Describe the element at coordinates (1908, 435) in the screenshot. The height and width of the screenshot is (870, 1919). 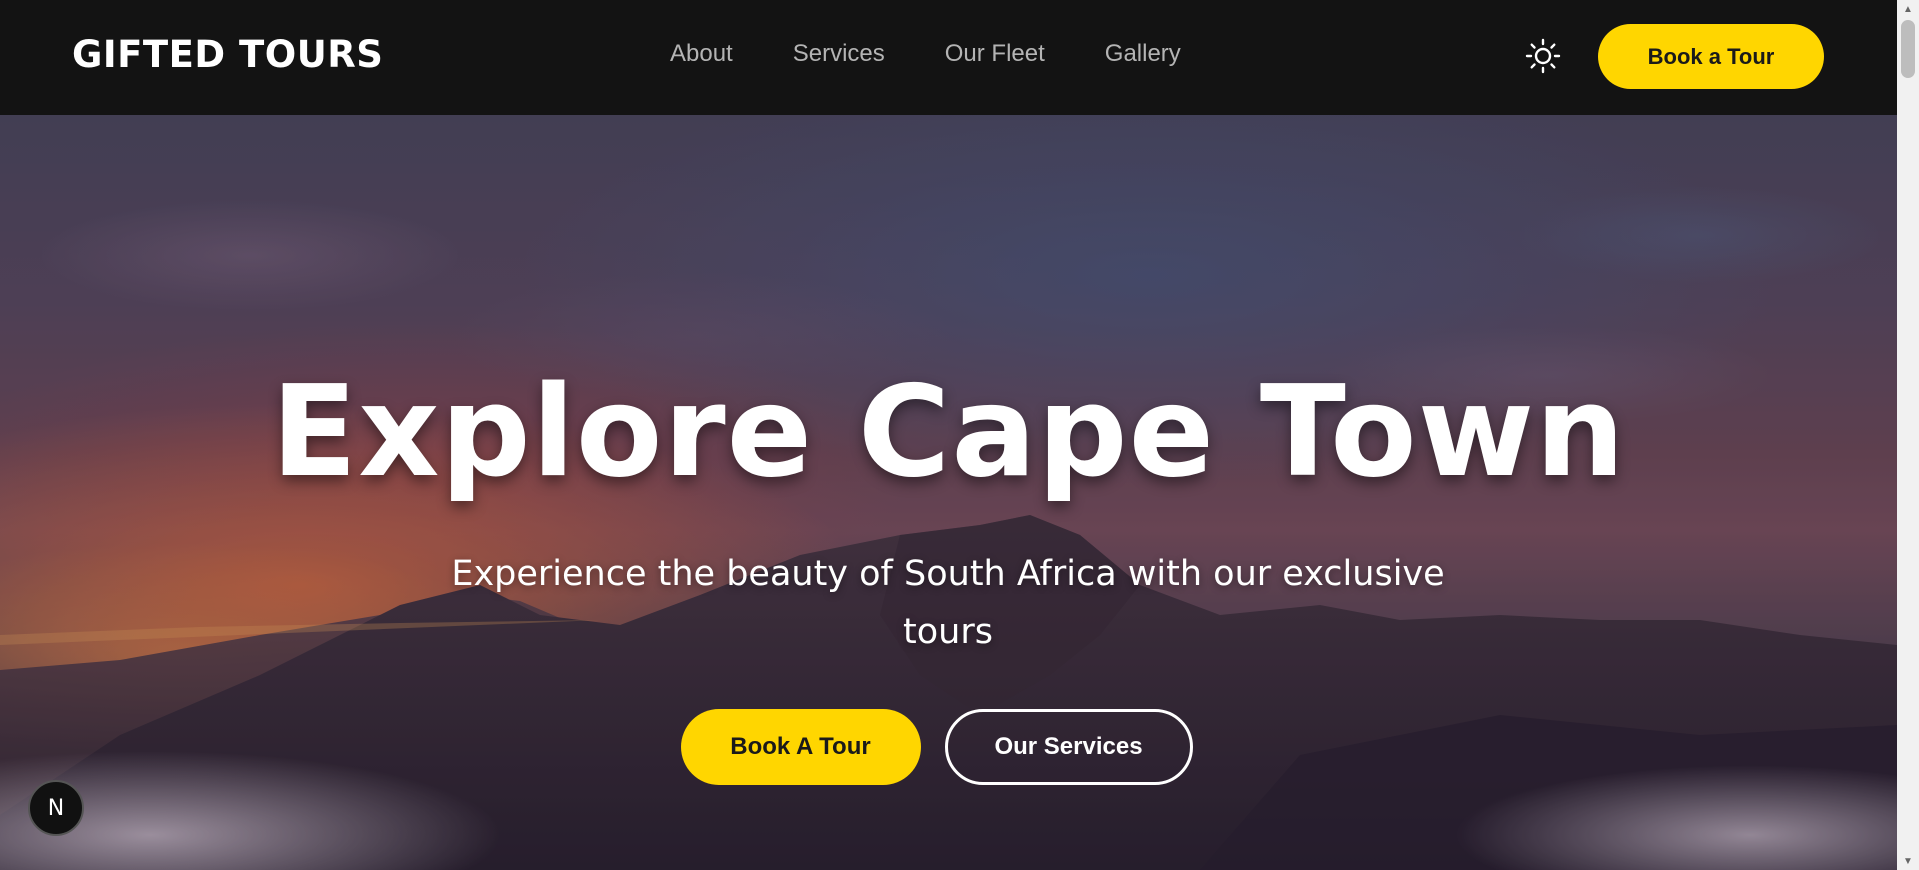
I see `vertical-scrollbar: ▲ ▼` at that location.